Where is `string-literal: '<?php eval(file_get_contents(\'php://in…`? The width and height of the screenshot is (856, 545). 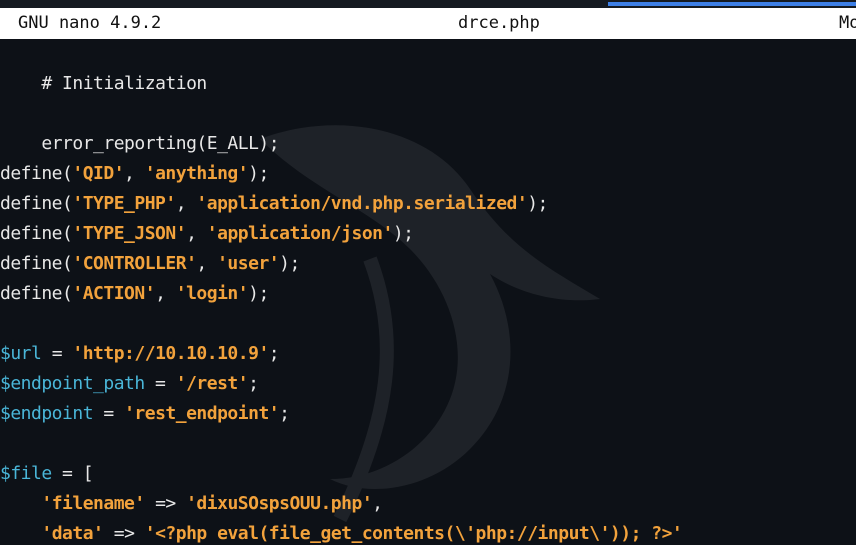
string-literal: '<?php eval(file_get_contents(\'php://in… is located at coordinates (413, 533).